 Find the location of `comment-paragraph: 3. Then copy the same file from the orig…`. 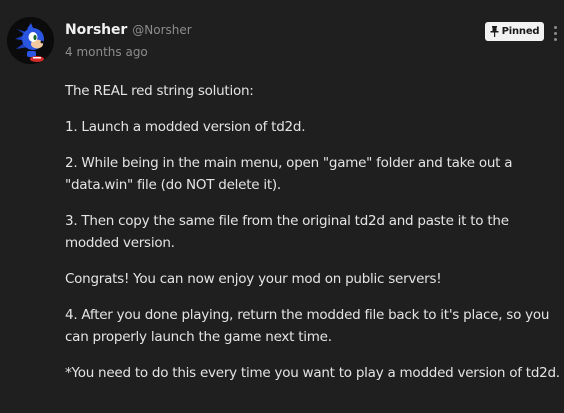

comment-paragraph: 3. Then copy the same file from the orig… is located at coordinates (287, 232).